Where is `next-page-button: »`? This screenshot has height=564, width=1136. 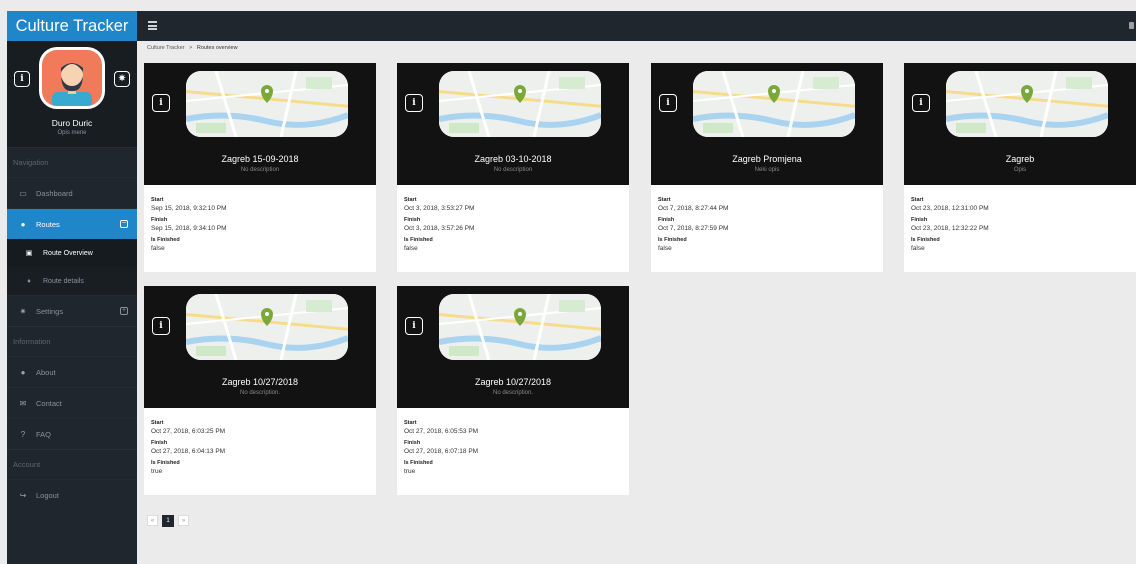 next-page-button: » is located at coordinates (183, 520).